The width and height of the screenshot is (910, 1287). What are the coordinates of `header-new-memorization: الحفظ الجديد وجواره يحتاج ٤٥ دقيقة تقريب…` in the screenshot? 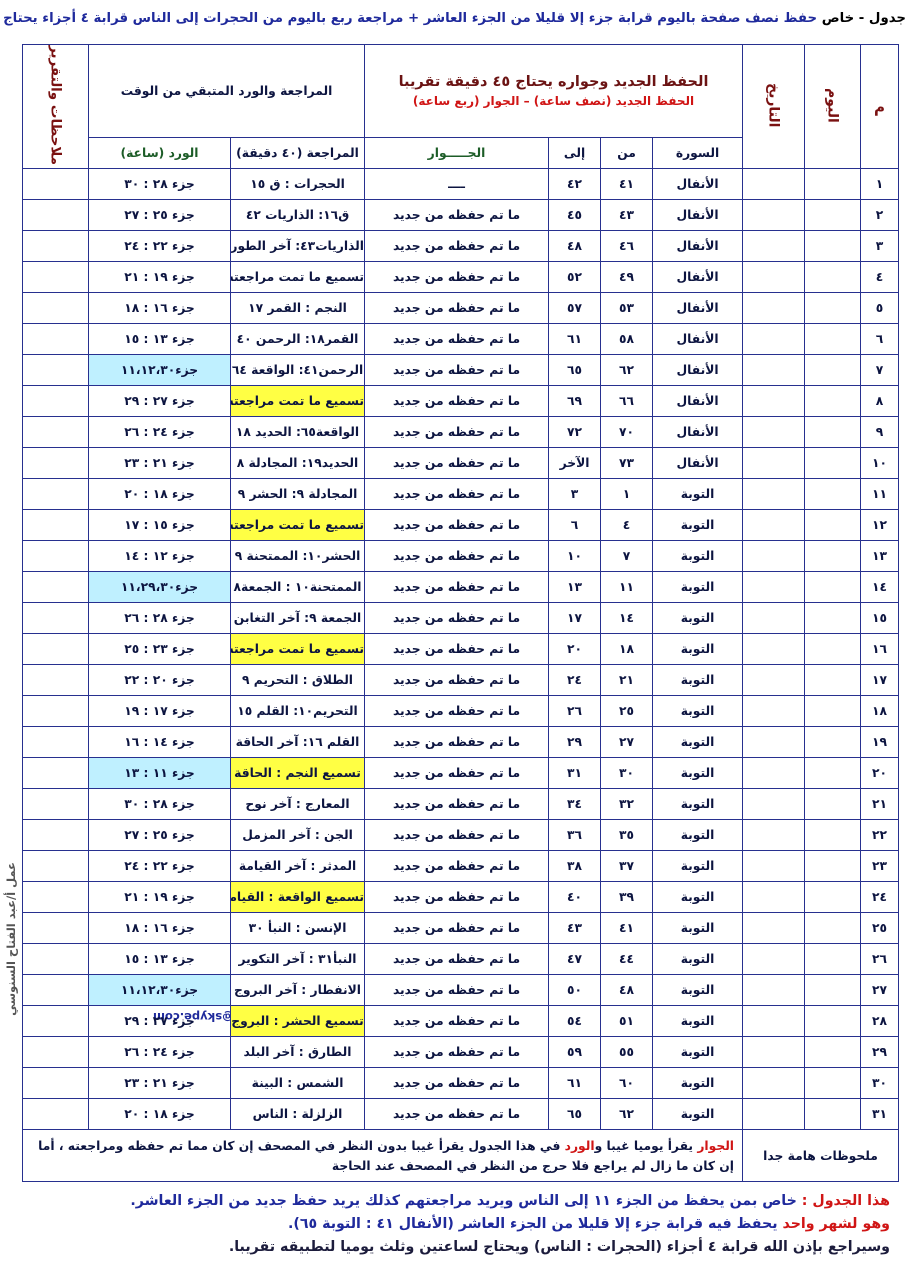 It's located at (554, 91).